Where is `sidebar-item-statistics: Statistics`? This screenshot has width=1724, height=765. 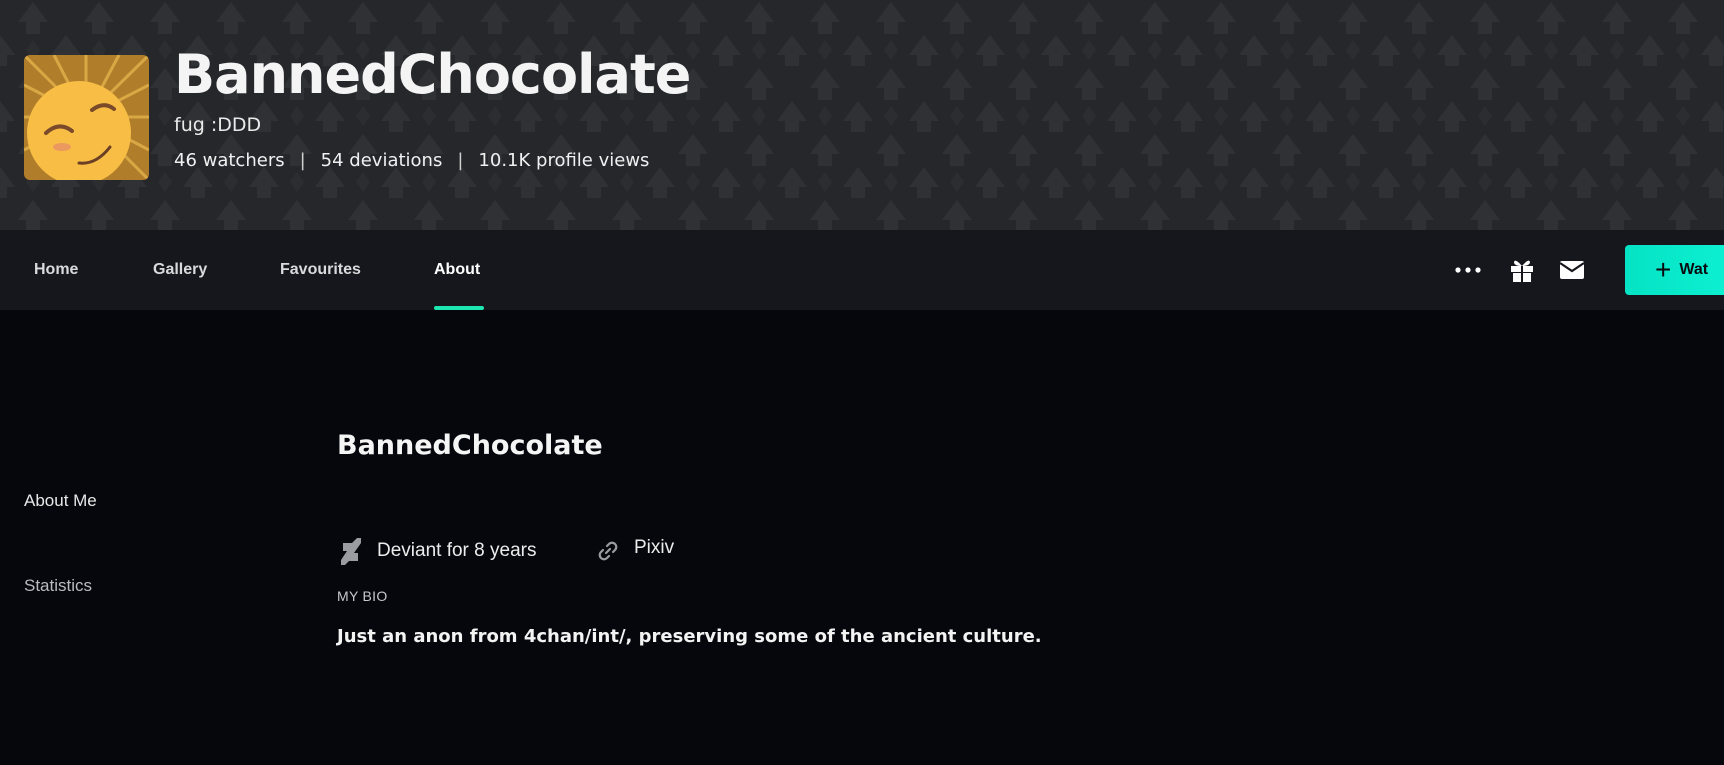 sidebar-item-statistics: Statistics is located at coordinates (58, 586).